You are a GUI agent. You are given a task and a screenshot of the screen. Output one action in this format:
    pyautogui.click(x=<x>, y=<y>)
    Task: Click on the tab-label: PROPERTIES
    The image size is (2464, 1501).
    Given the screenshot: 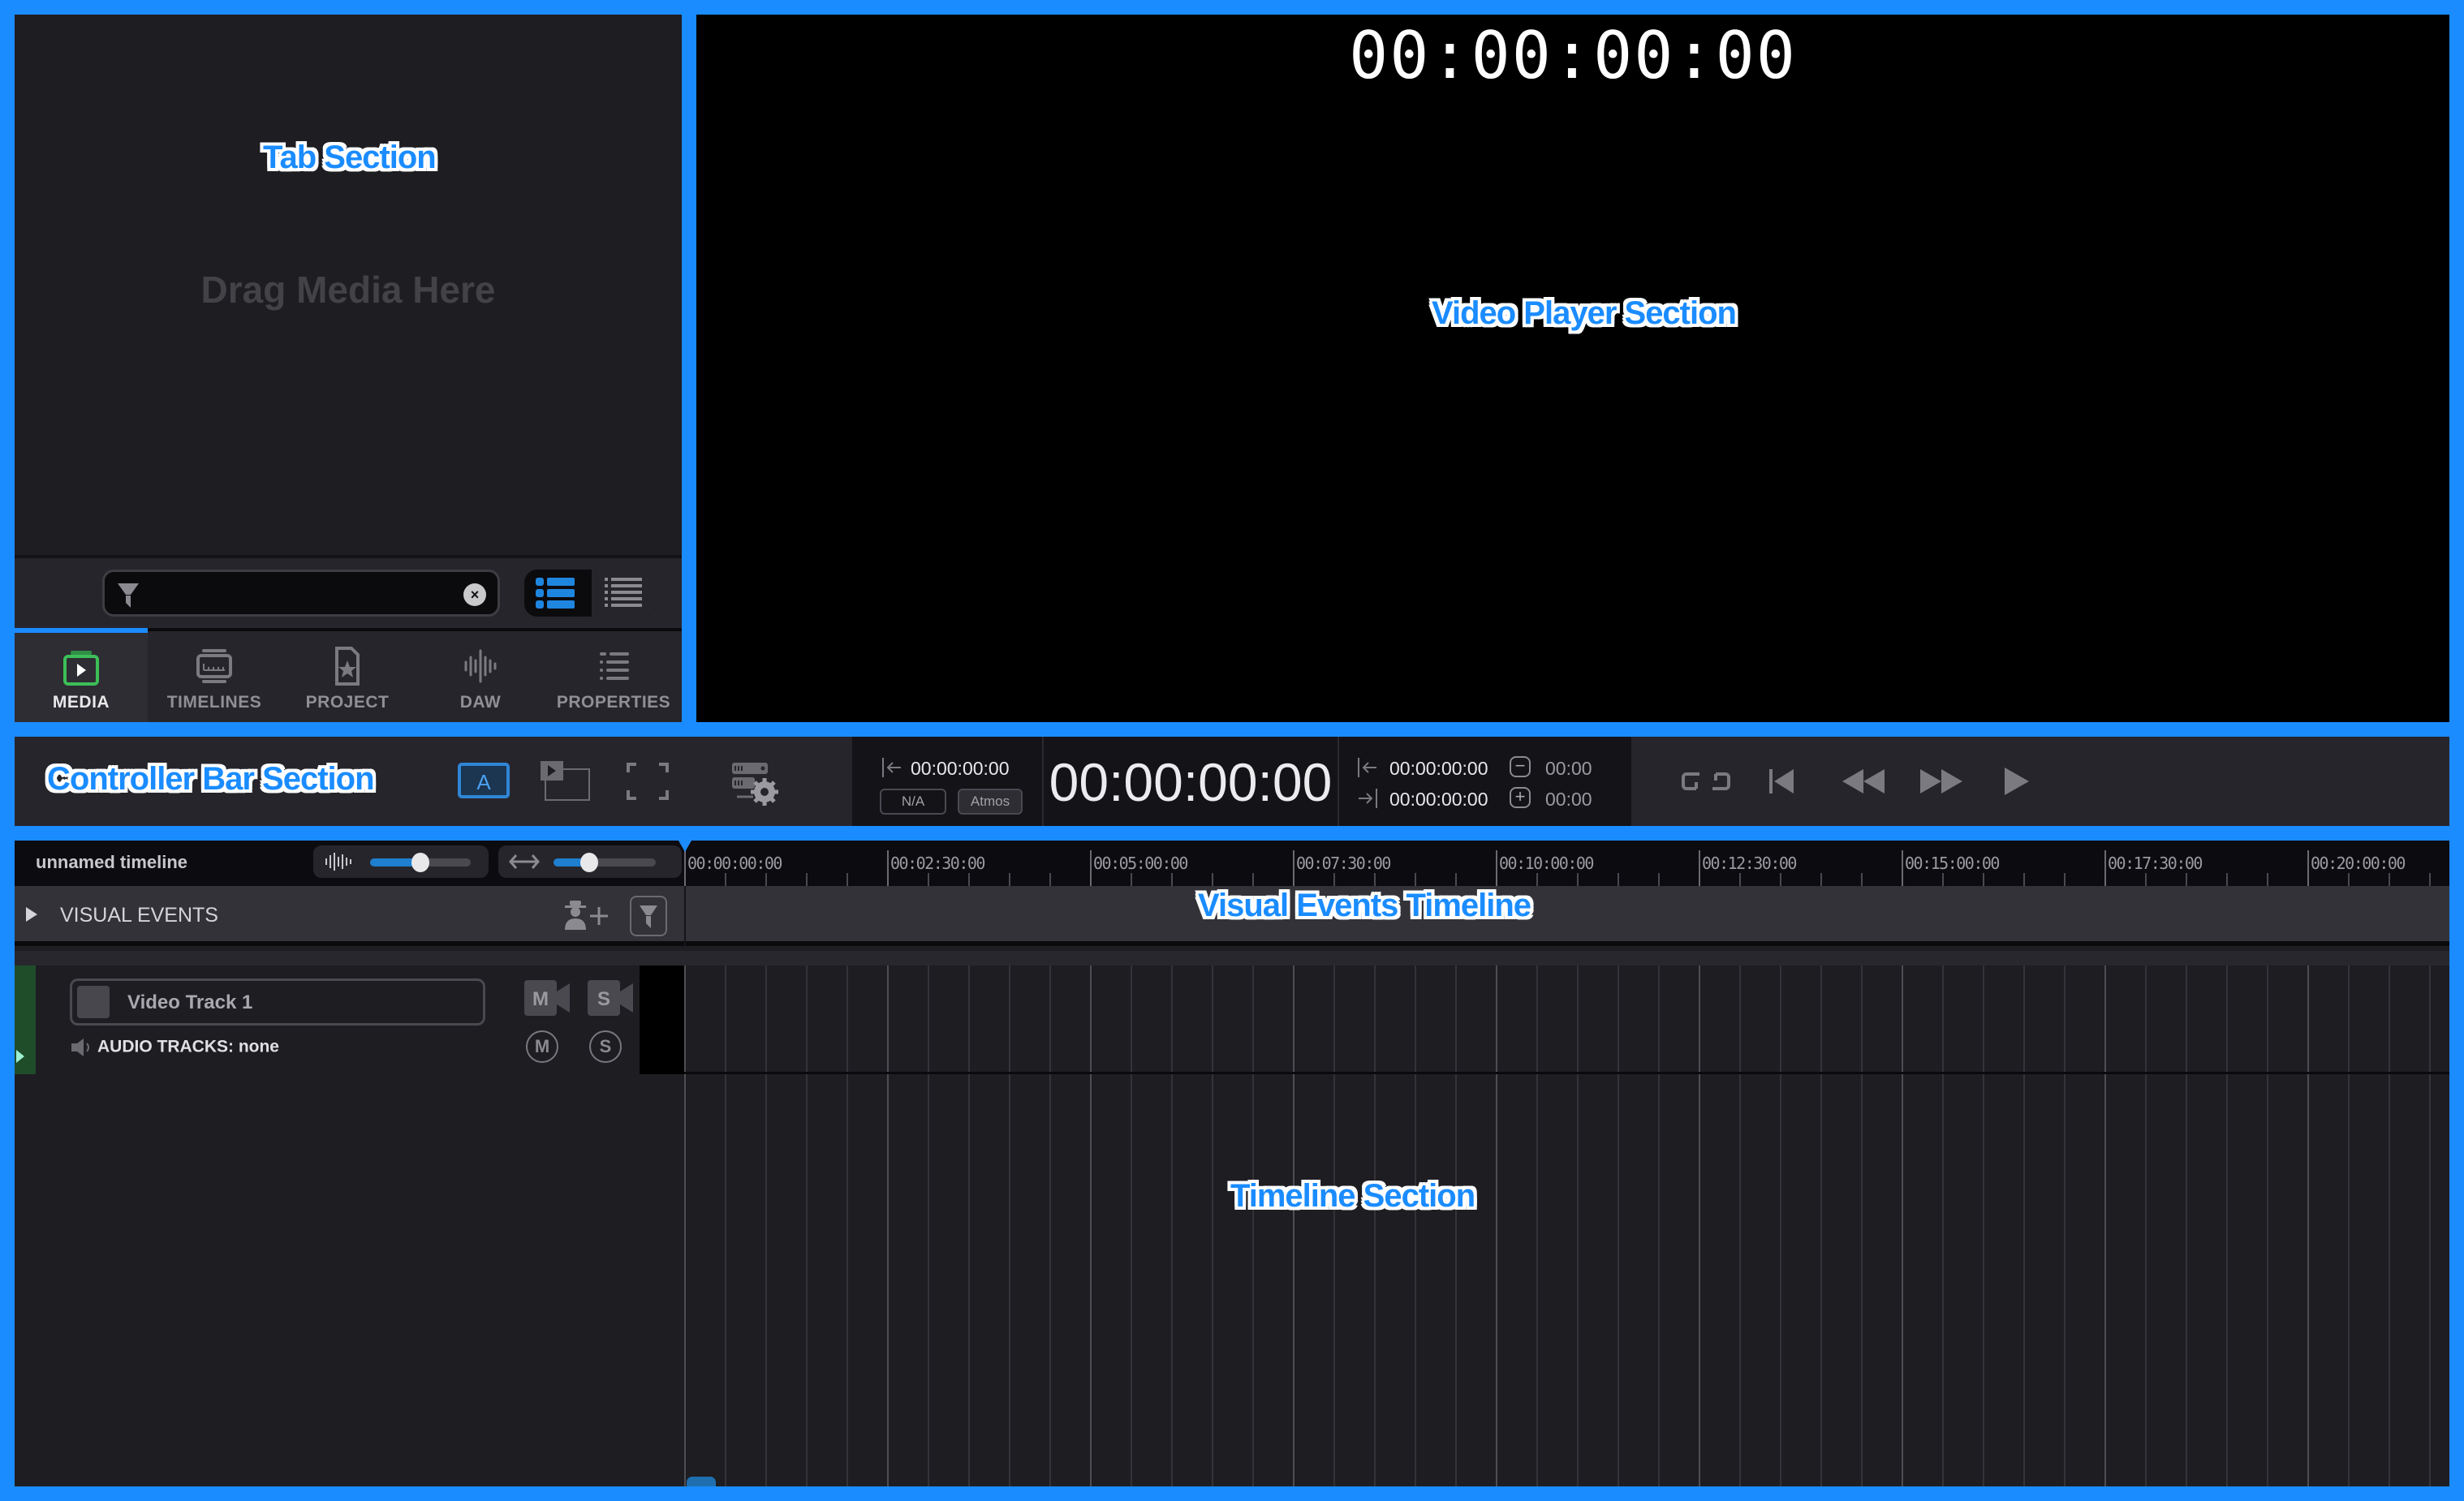 What is the action you would take?
    pyautogui.click(x=614, y=702)
    